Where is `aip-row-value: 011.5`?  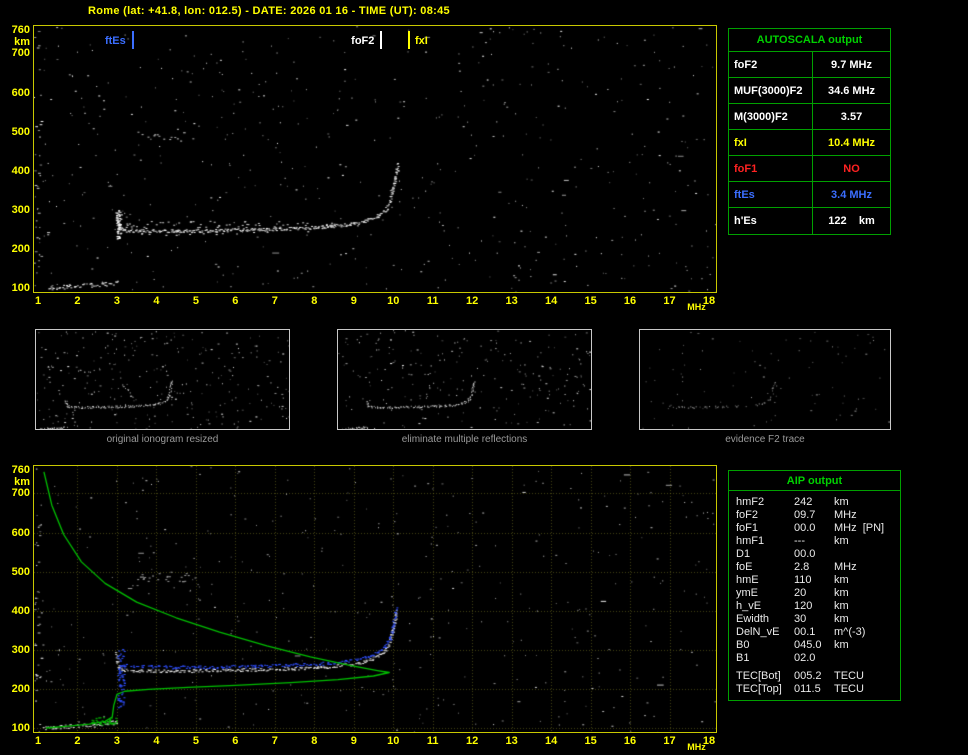 aip-row-value: 011.5 is located at coordinates (807, 689).